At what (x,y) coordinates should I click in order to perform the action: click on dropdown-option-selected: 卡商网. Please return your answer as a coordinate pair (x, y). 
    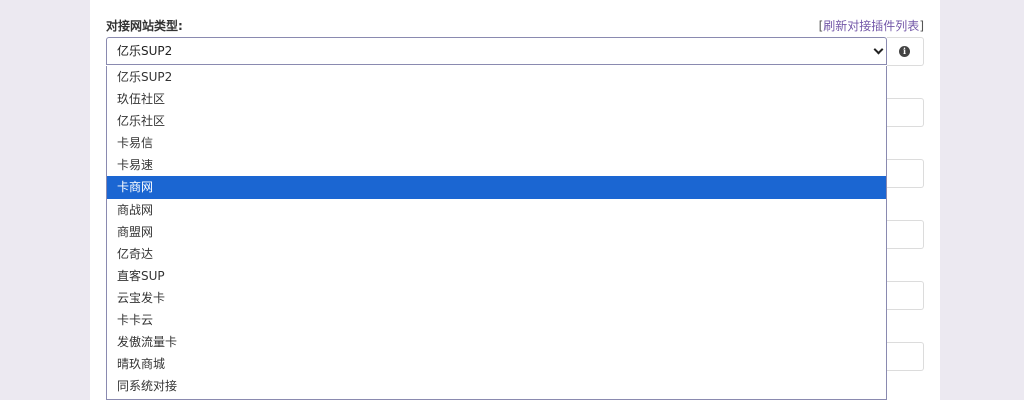
    Looking at the image, I should click on (496, 187).